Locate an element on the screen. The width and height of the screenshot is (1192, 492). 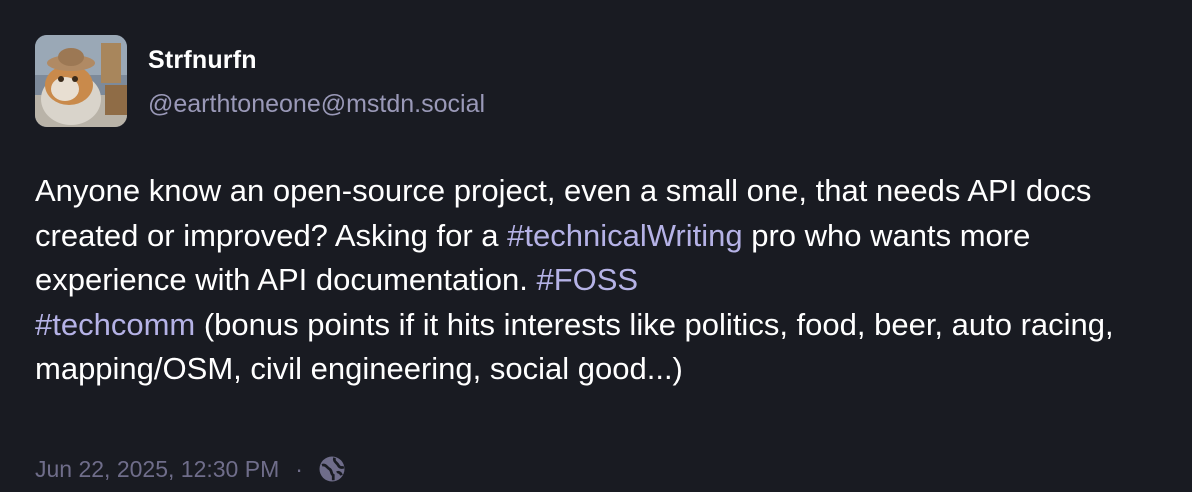
avatar is located at coordinates (81, 81).